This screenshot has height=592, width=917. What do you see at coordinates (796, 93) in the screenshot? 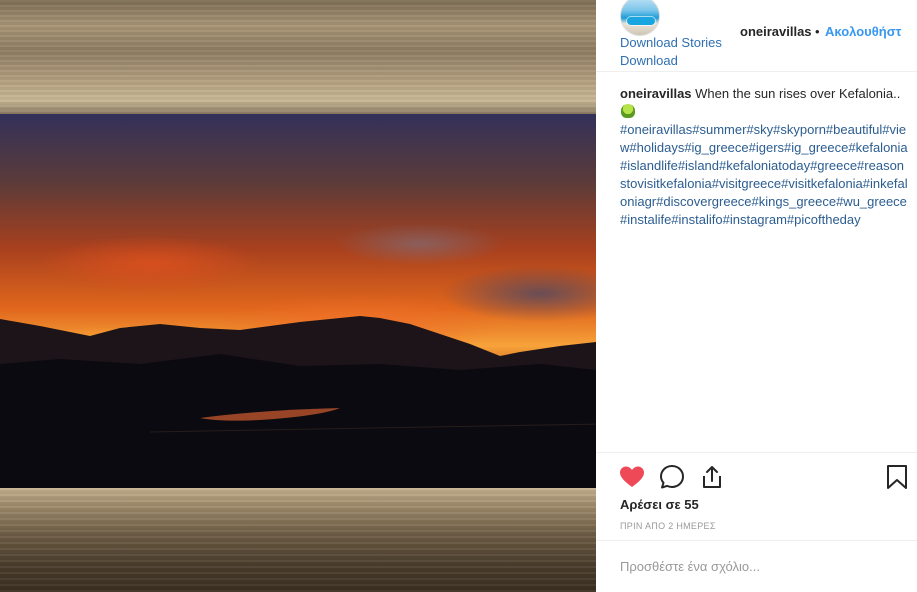
I see `caption-text: When the sun rises over Kefalonia..` at bounding box center [796, 93].